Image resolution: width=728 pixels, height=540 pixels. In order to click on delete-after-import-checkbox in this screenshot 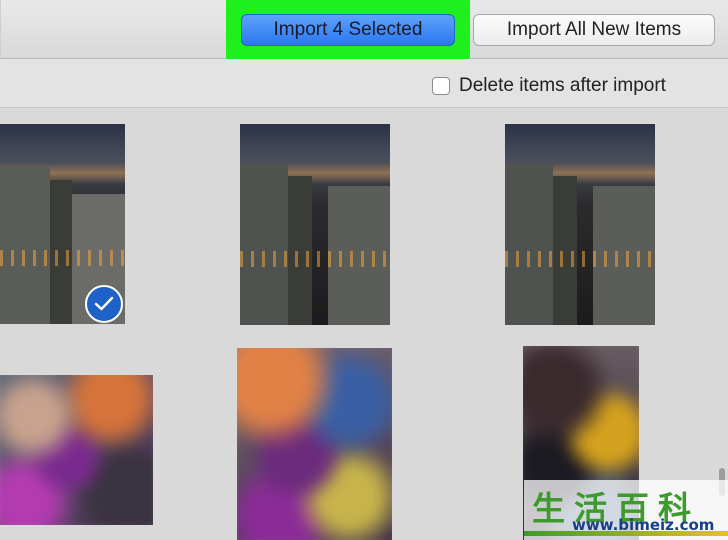, I will do `click(441, 86)`.